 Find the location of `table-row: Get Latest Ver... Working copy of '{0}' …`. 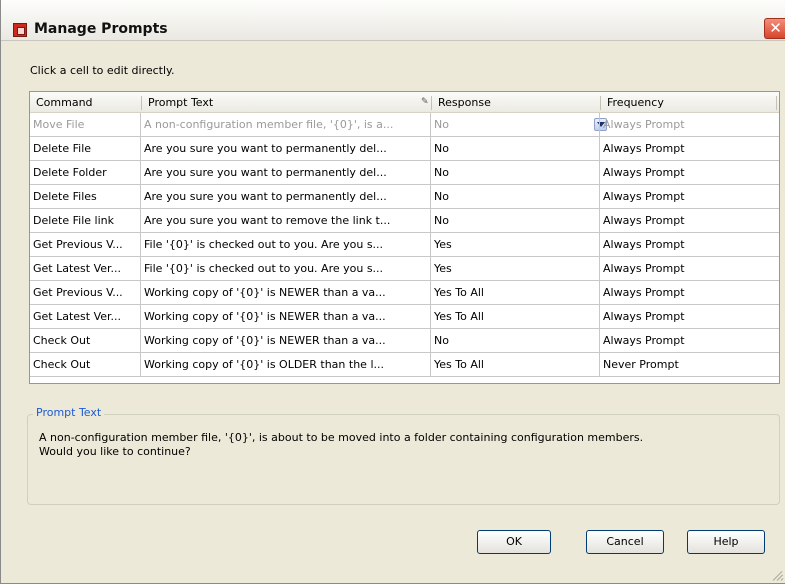

table-row: Get Latest Ver... Working copy of '{0}' … is located at coordinates (404, 317).